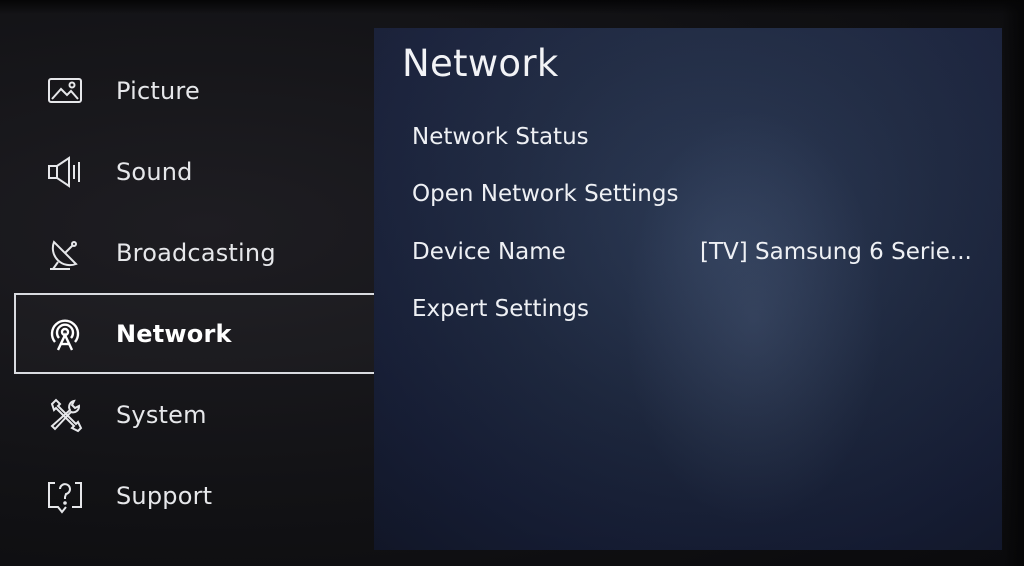 The height and width of the screenshot is (566, 1024). Describe the element at coordinates (697, 137) in the screenshot. I see `network-status-item: Network Status` at that location.